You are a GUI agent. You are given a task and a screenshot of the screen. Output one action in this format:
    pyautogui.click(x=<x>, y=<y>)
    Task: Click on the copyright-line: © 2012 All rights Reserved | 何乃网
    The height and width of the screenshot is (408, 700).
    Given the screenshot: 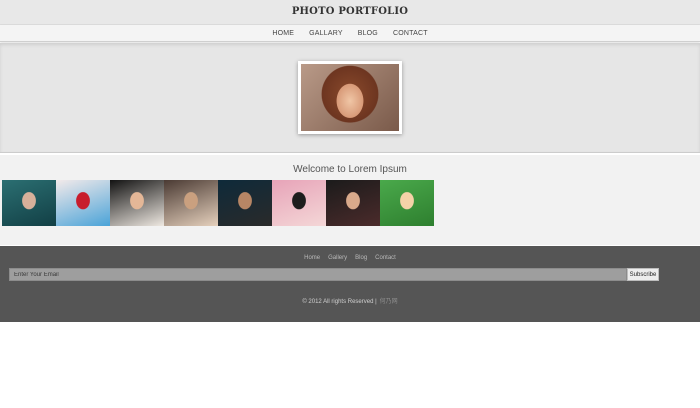 What is the action you would take?
    pyautogui.click(x=350, y=300)
    